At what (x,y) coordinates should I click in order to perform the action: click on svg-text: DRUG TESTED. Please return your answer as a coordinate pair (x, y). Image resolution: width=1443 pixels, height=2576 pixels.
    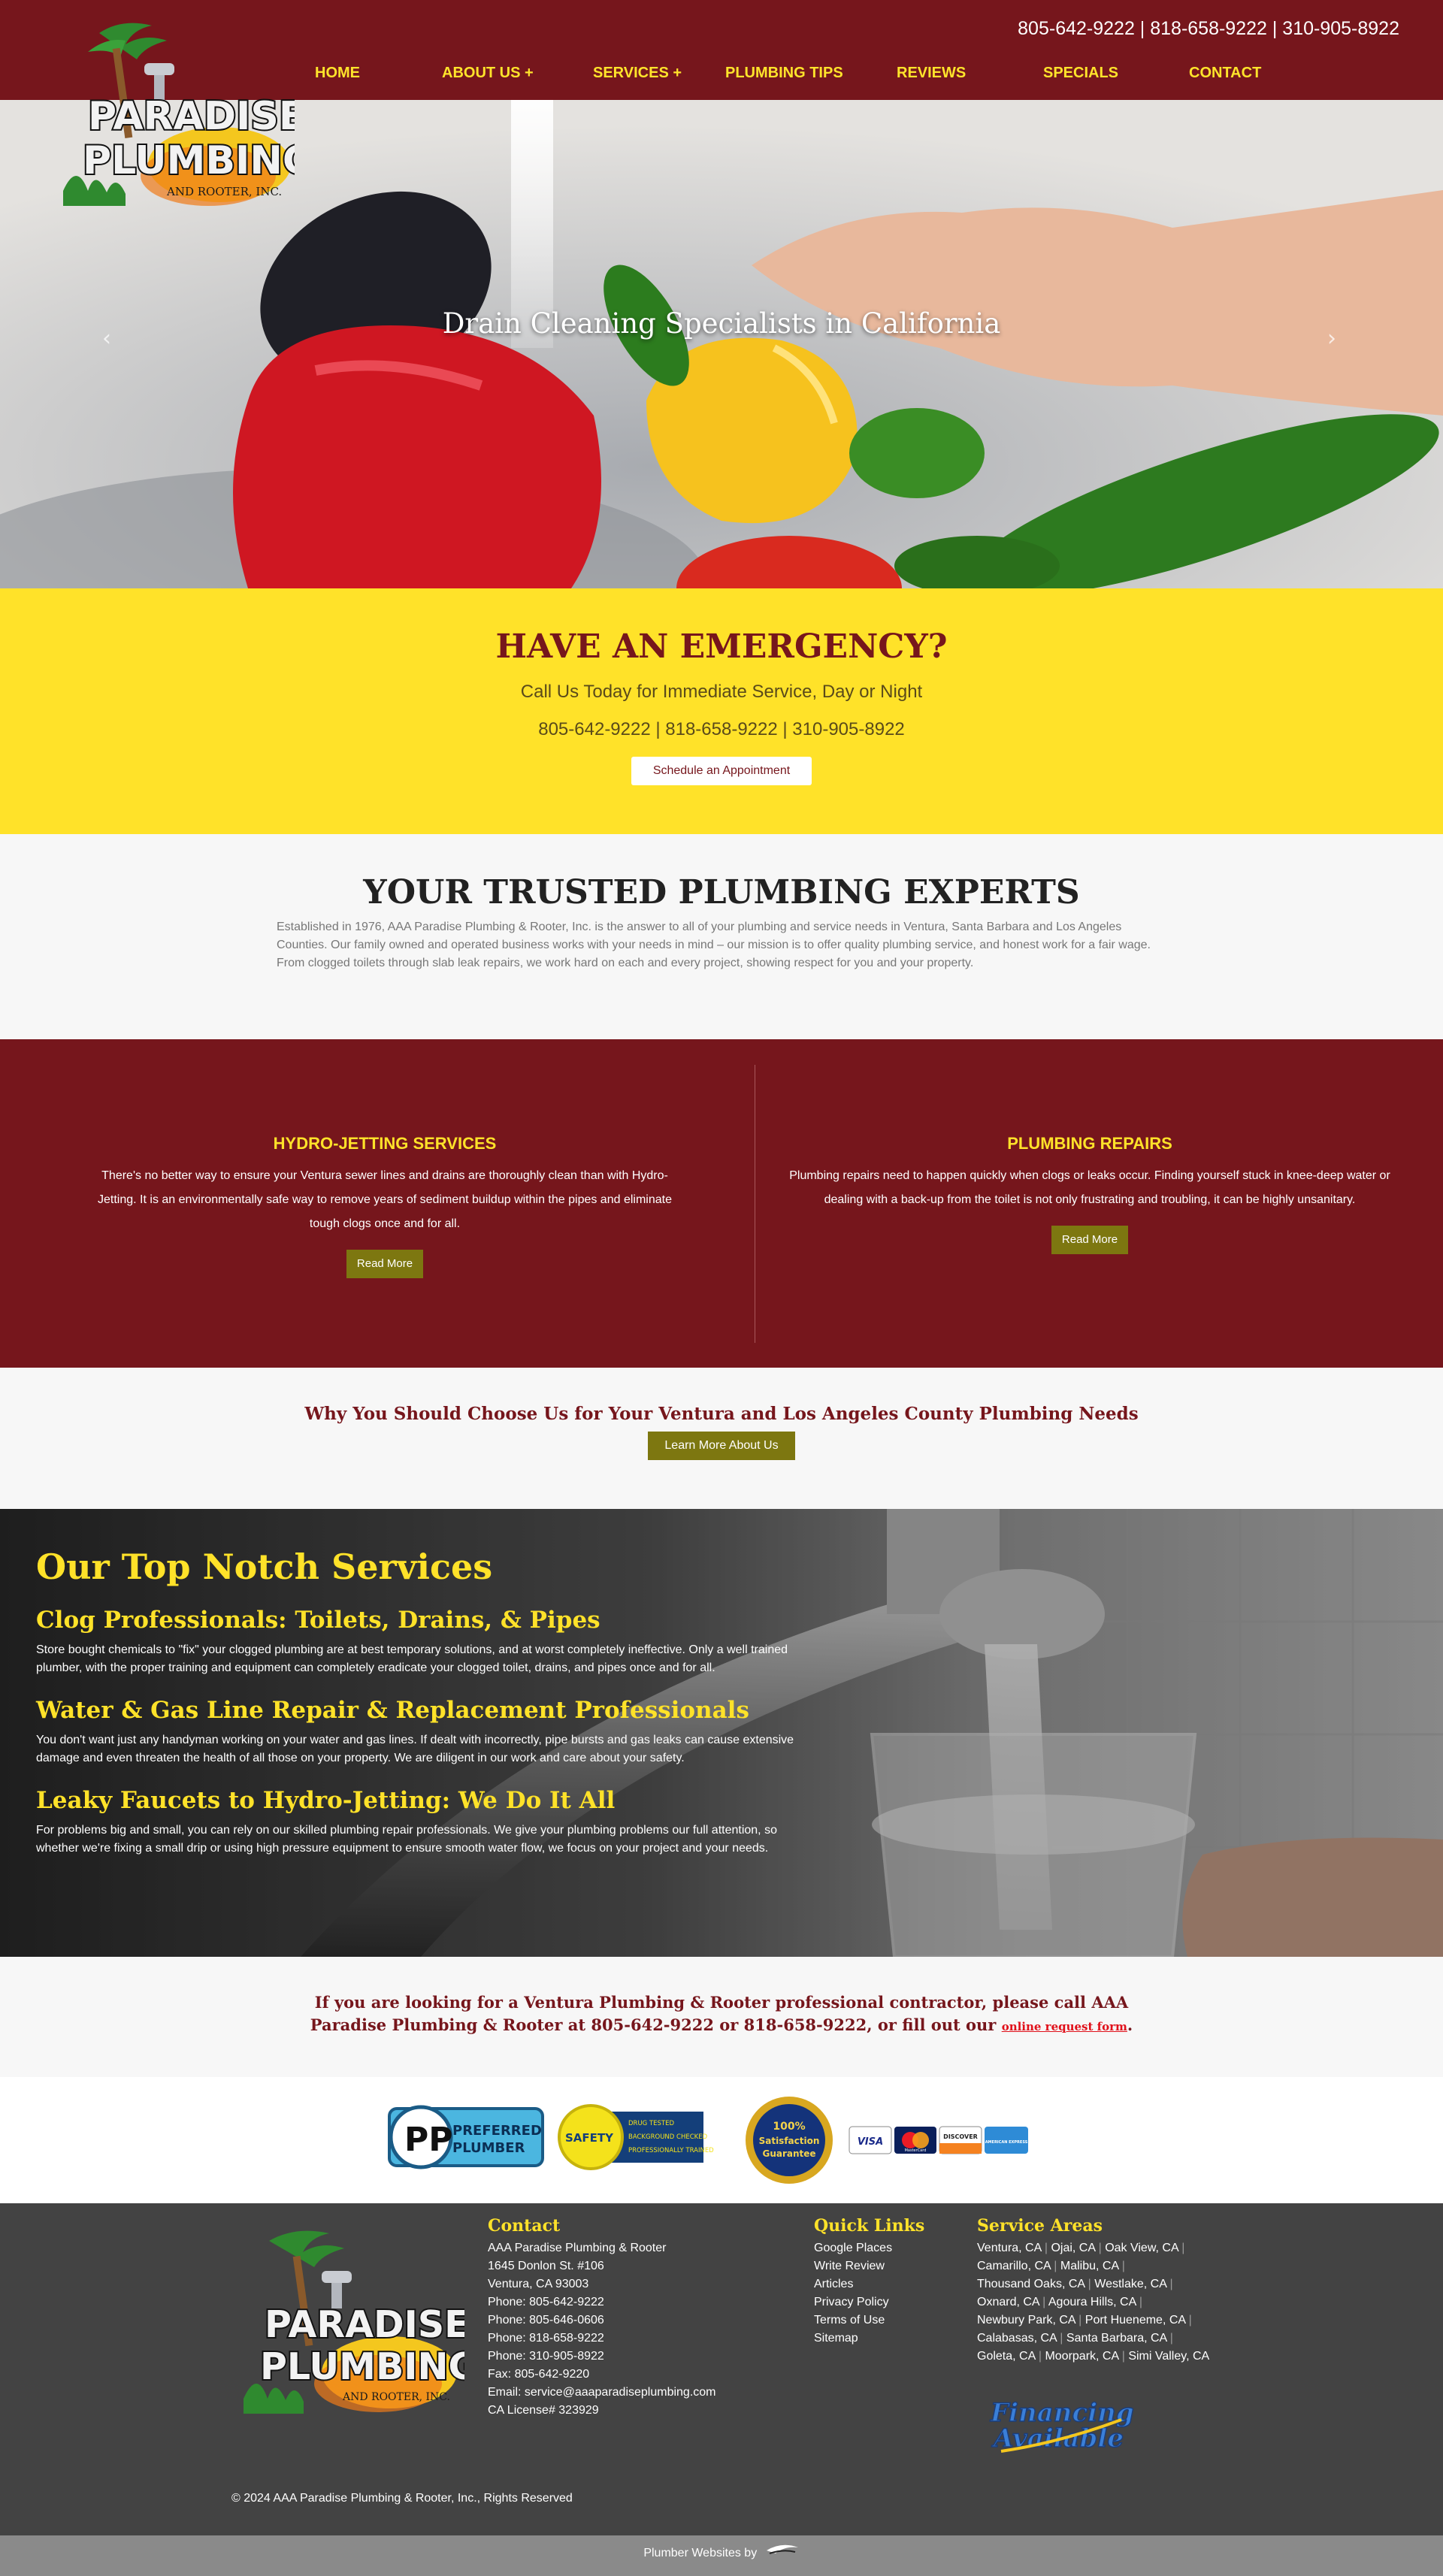
    Looking at the image, I should click on (651, 2124).